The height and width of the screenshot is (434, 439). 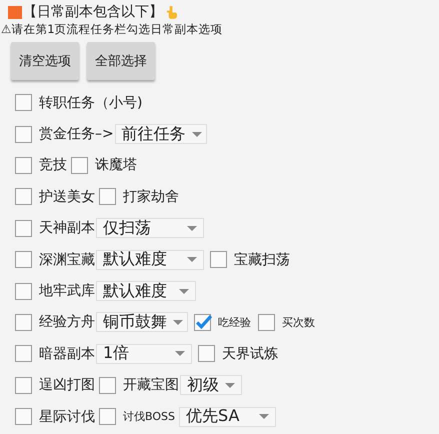 I want to click on checkbox-label: 暗器副本, so click(x=67, y=353).